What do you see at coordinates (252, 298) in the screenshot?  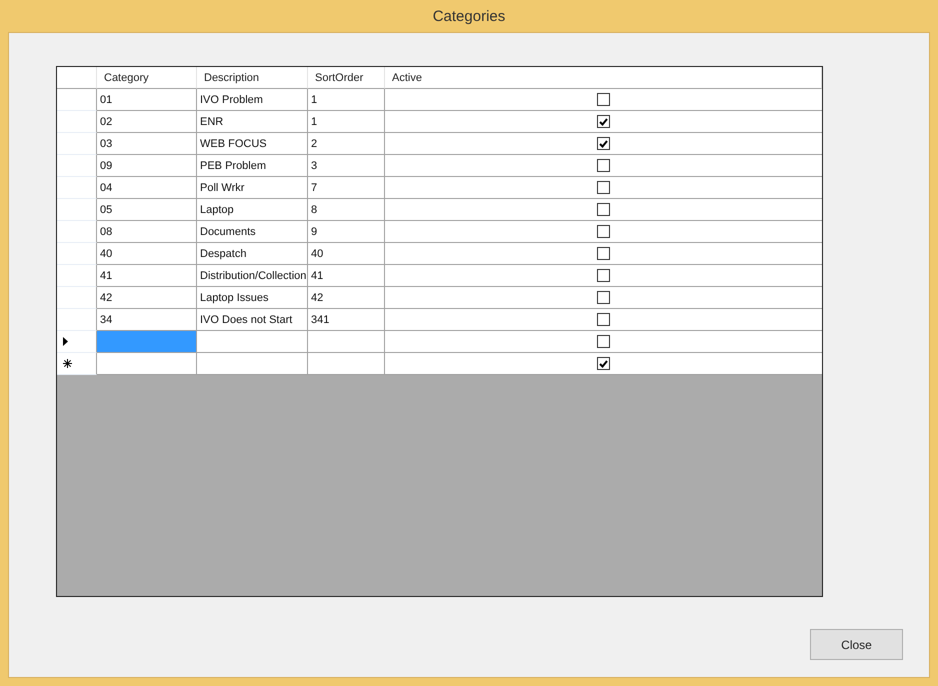 I see `table-cell: Laptop Issues` at bounding box center [252, 298].